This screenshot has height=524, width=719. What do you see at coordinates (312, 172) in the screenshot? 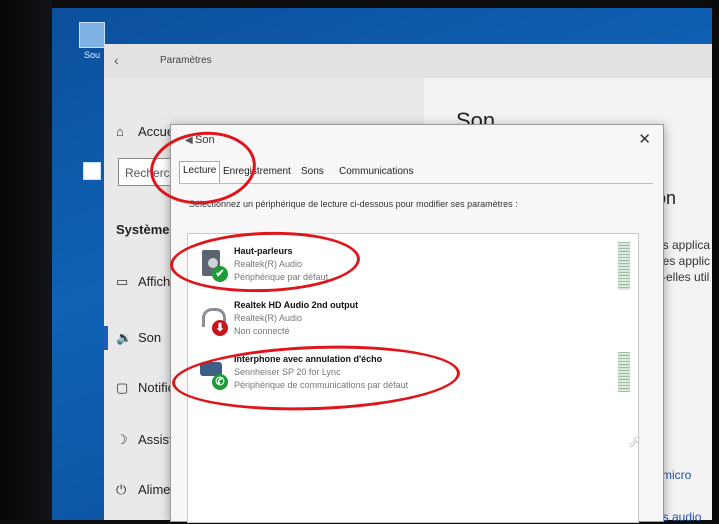
I see `tab-sounds: Sons` at bounding box center [312, 172].